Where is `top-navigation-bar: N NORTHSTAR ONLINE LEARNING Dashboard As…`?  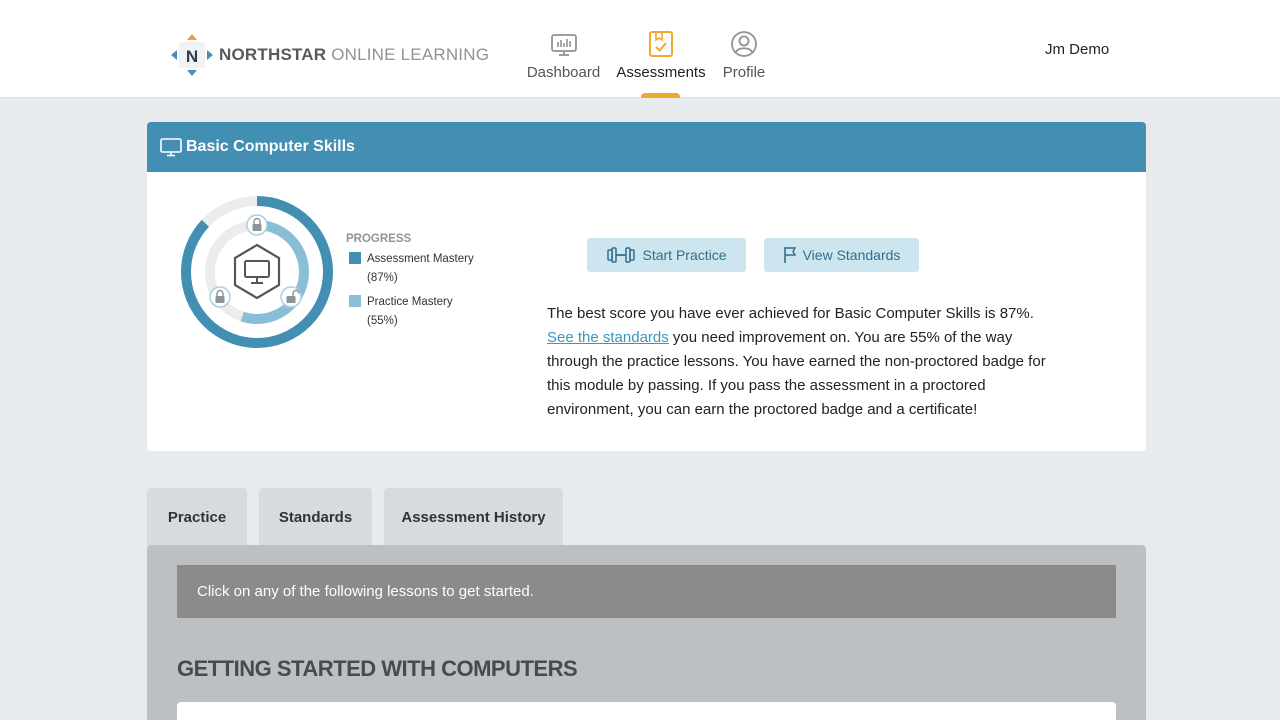
top-navigation-bar: N NORTHSTAR ONLINE LEARNING Dashboard As… is located at coordinates (640, 49).